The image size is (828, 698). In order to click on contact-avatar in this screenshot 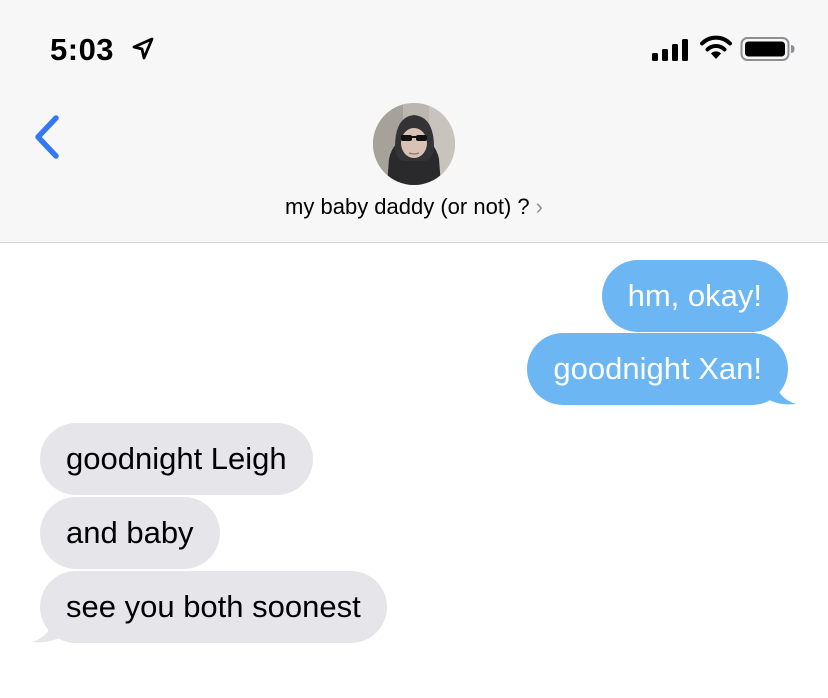, I will do `click(414, 144)`.